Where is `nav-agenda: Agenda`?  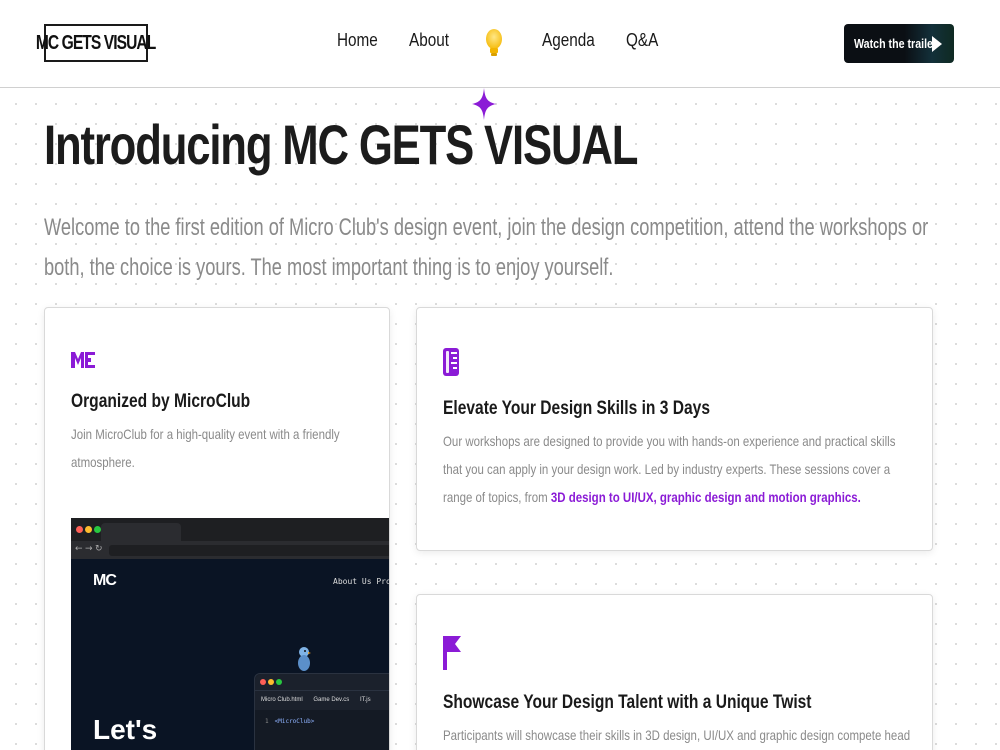
nav-agenda: Agenda is located at coordinates (573, 40).